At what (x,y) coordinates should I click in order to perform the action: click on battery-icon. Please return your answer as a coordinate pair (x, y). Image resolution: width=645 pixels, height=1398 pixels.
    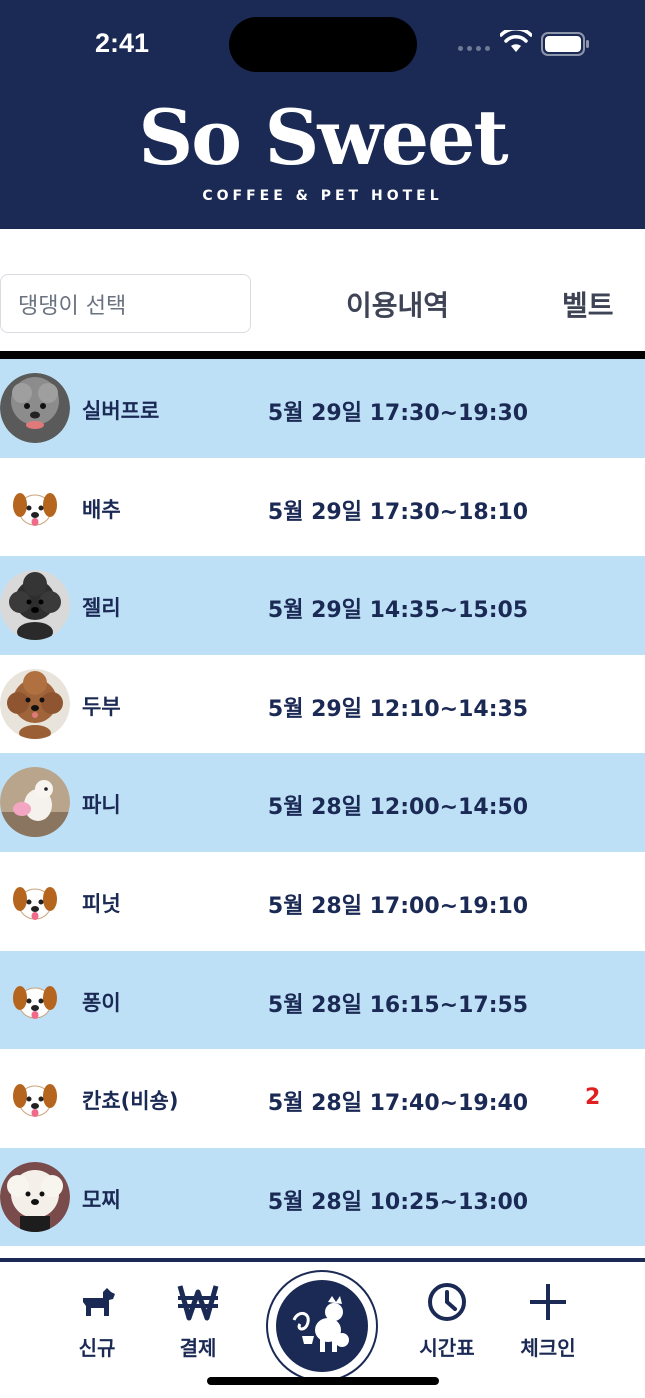
    Looking at the image, I should click on (565, 44).